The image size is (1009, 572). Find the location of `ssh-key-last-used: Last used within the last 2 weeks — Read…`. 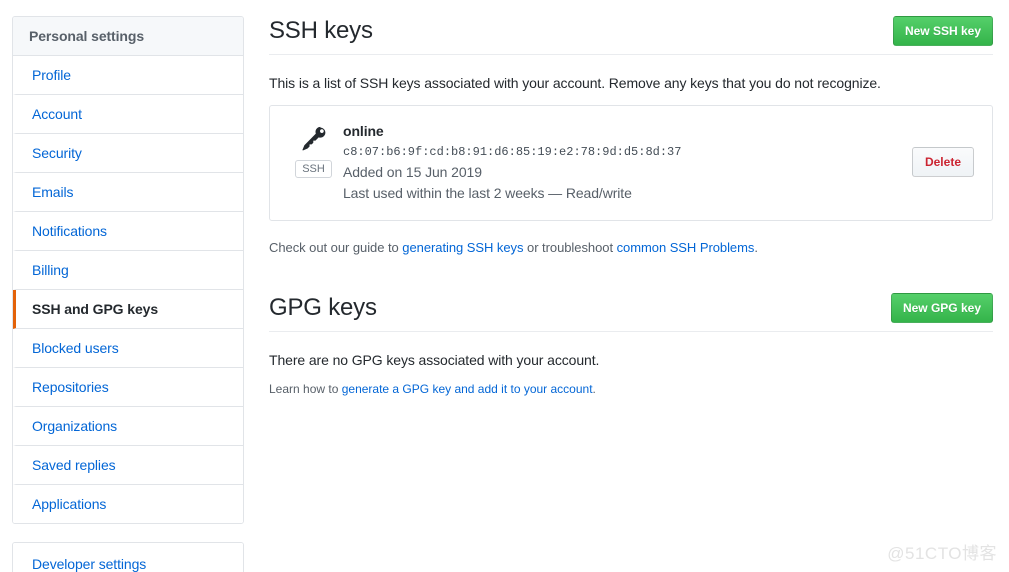

ssh-key-last-used: Last used within the last 2 weeks — Read… is located at coordinates (487, 193).